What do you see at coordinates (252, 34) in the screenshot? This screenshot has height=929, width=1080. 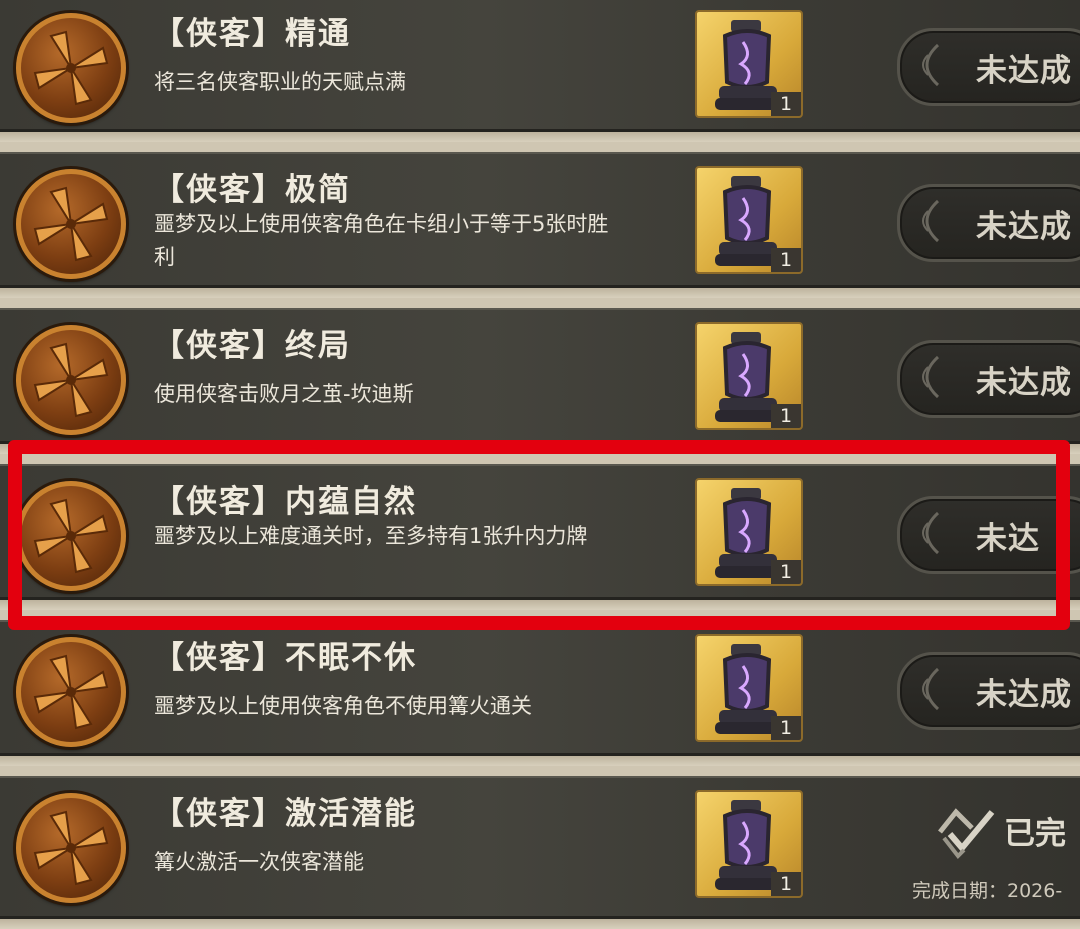 I see `achievement-title: 【侠客】精通` at bounding box center [252, 34].